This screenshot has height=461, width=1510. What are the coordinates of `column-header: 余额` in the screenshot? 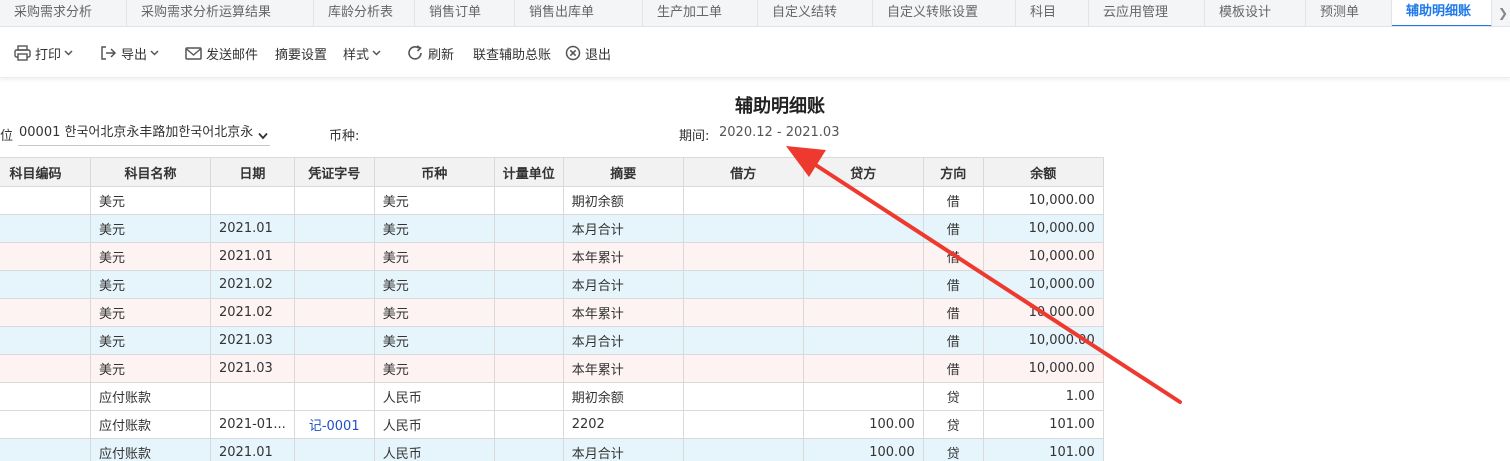 It's located at (1043, 172).